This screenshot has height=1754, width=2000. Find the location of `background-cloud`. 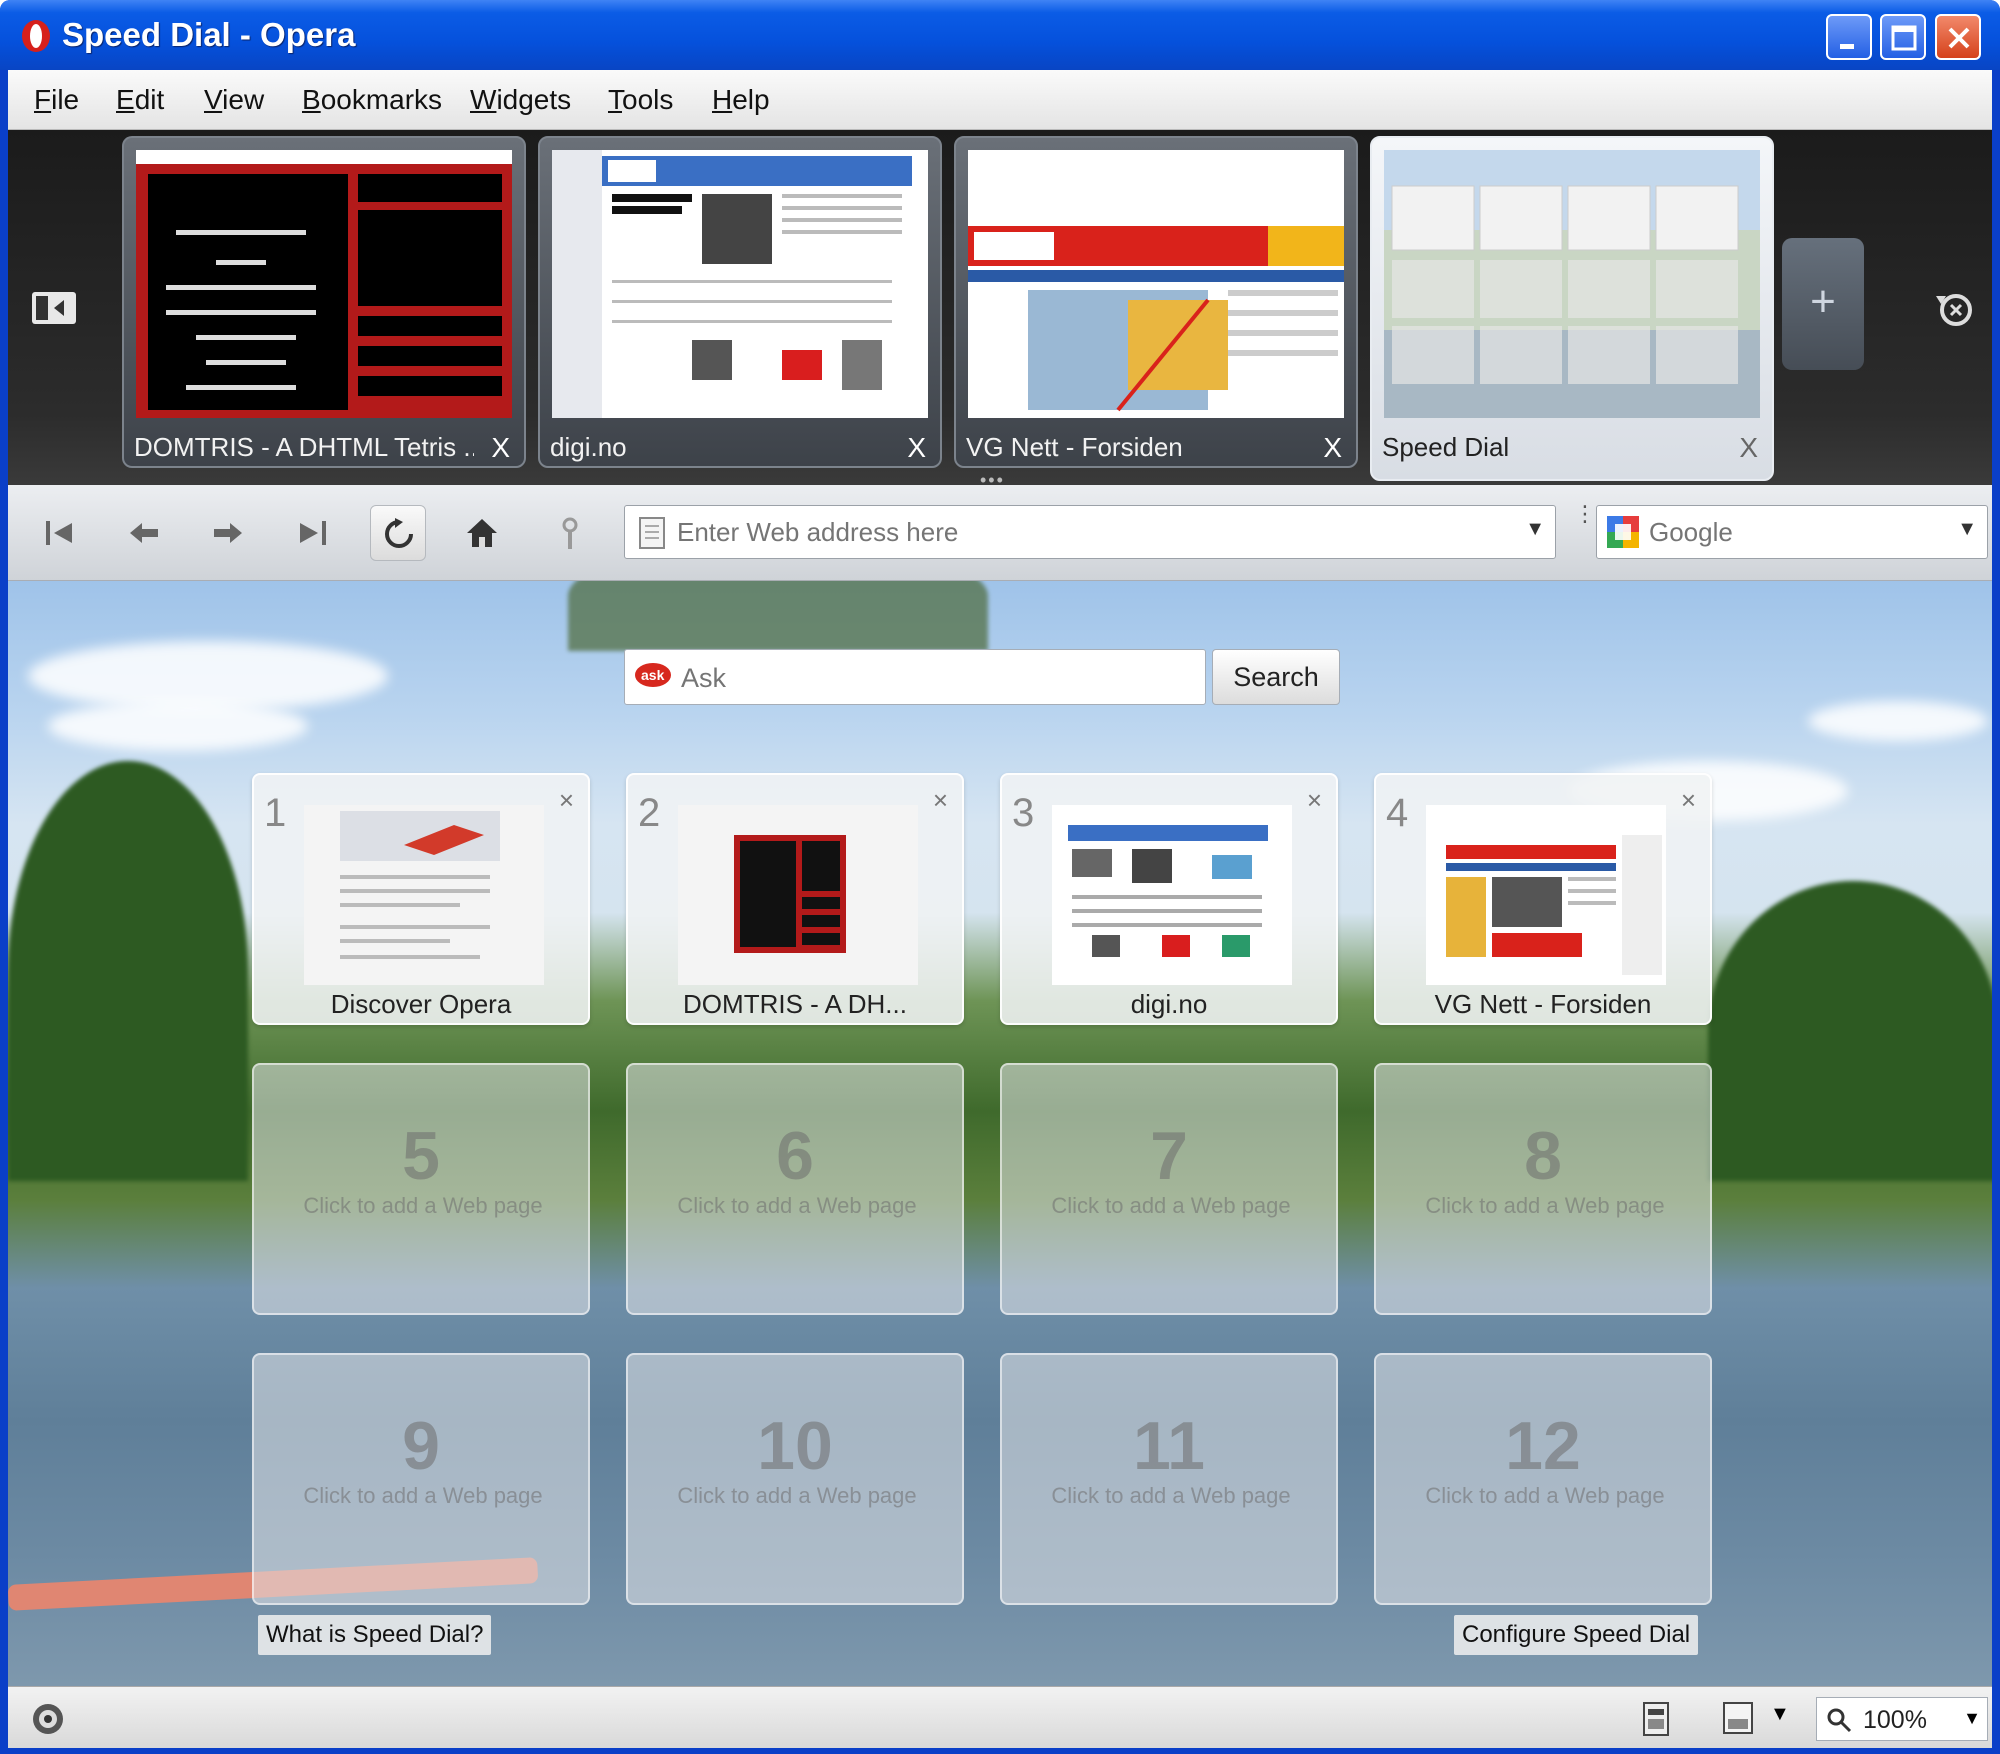

background-cloud is located at coordinates (208, 676).